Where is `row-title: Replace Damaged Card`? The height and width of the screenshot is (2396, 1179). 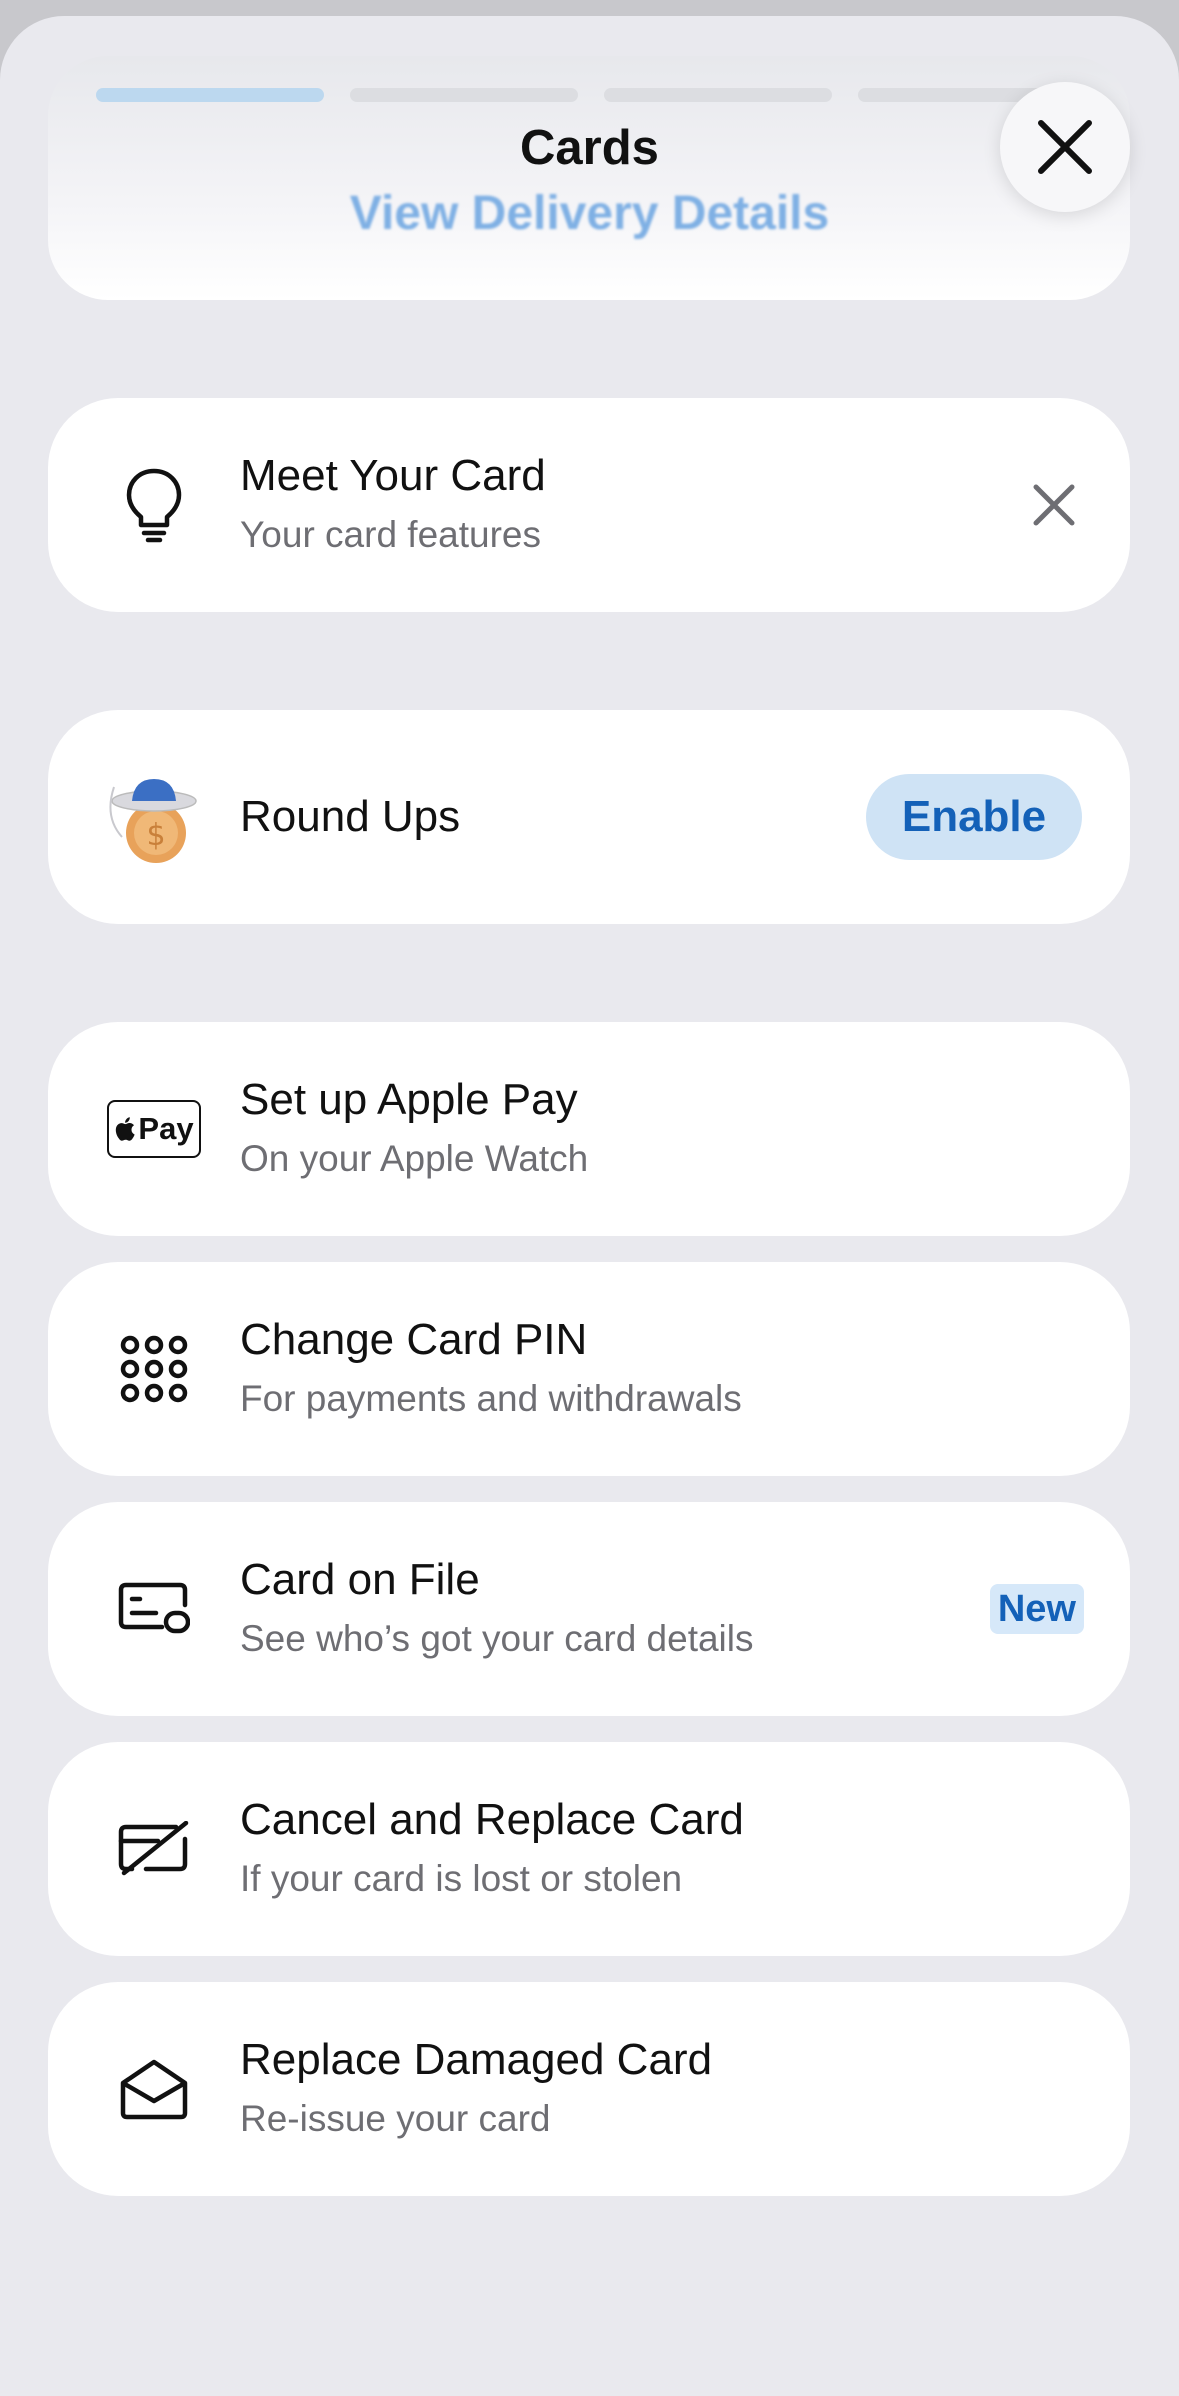 row-title: Replace Damaged Card is located at coordinates (476, 2059).